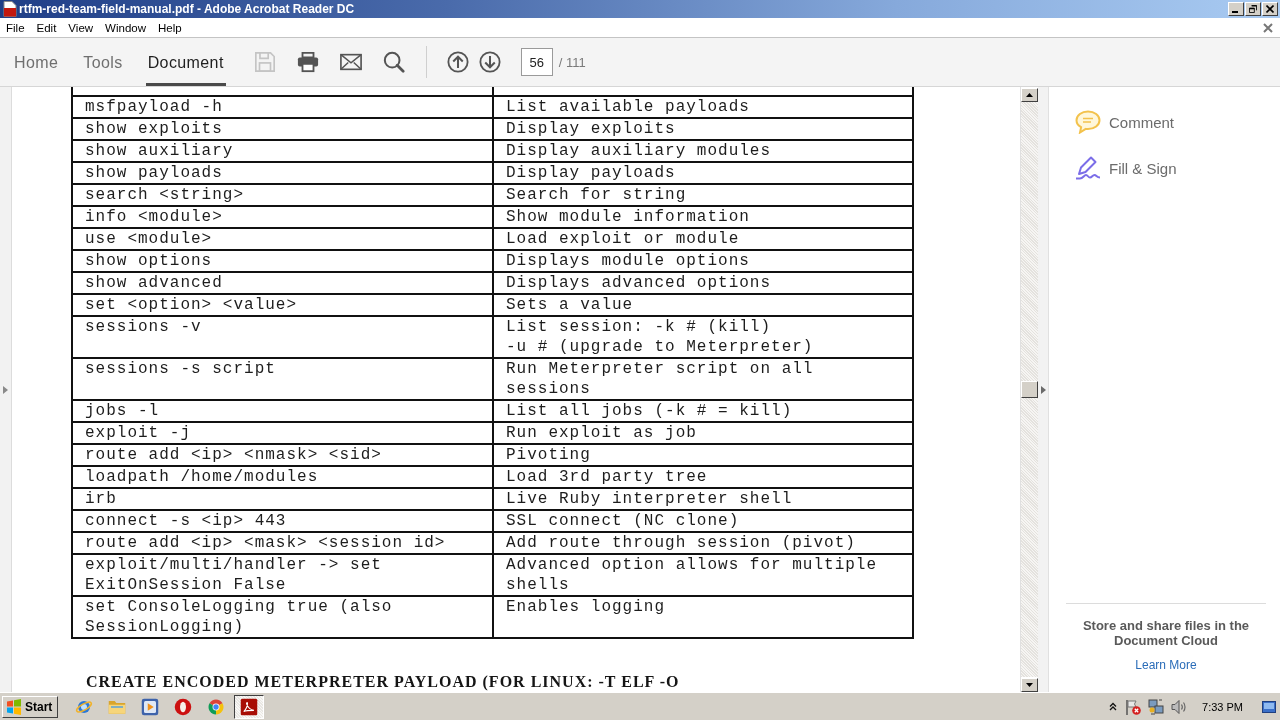 Image resolution: width=1280 pixels, height=720 pixels. What do you see at coordinates (283, 195) in the screenshot?
I see `table-cell: search <string>` at bounding box center [283, 195].